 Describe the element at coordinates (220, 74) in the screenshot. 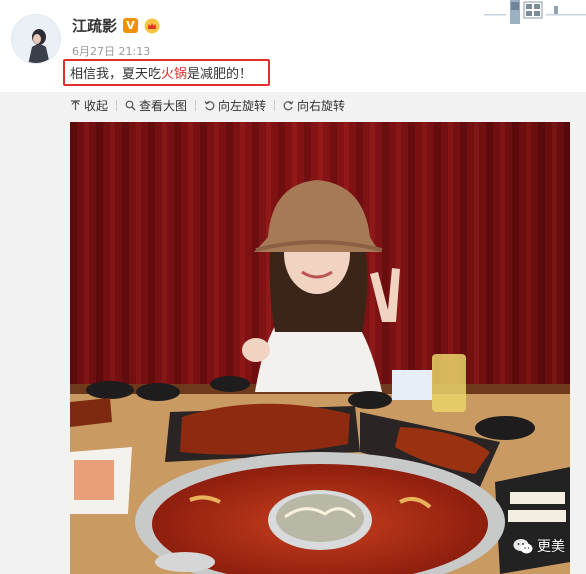

I see `post-text-after: 是减肥的！` at that location.